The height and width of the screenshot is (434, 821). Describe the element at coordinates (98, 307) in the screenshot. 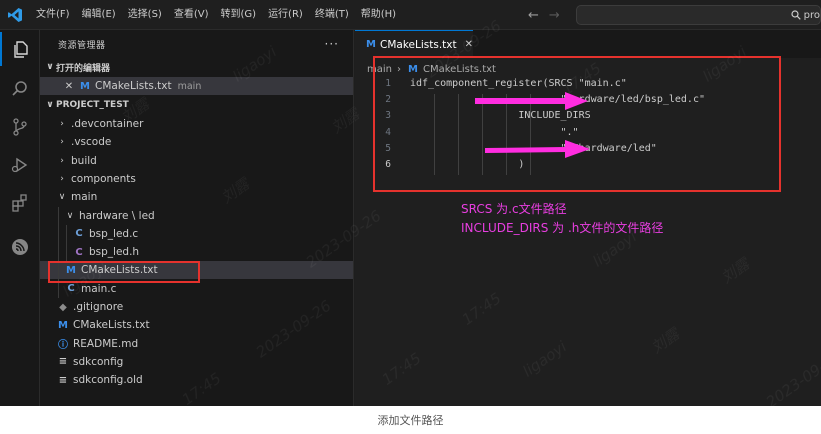

I see `tree-item-label: .gitignore` at that location.